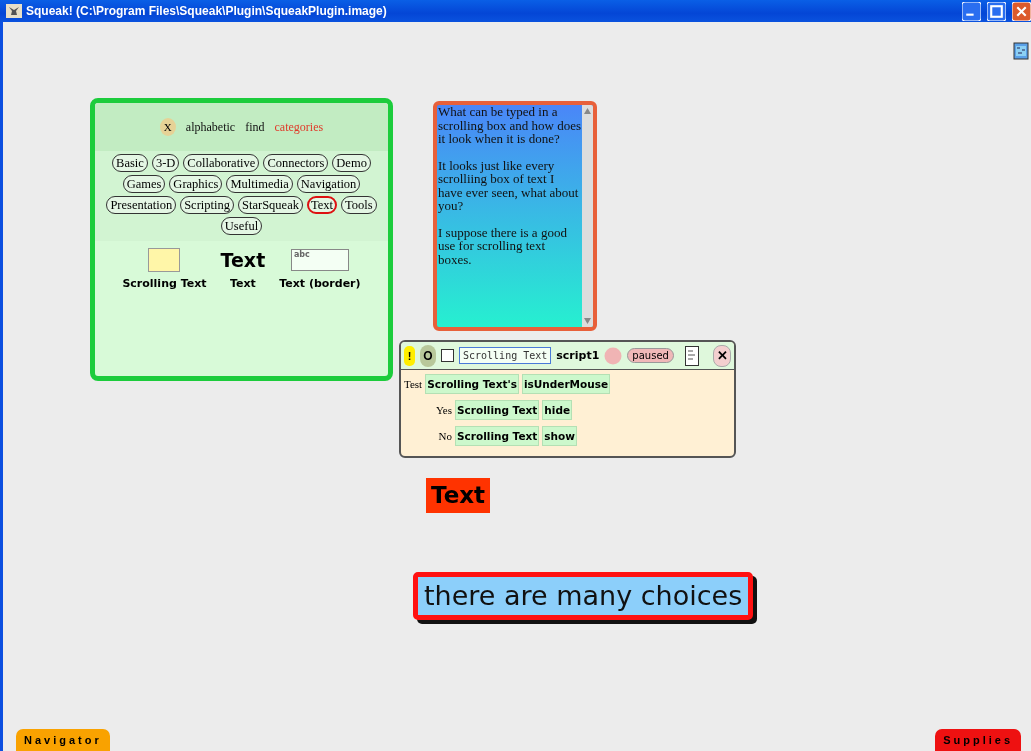 The image size is (1031, 751). Describe the element at coordinates (255, 127) in the screenshot. I see `bin-tab: find` at that location.